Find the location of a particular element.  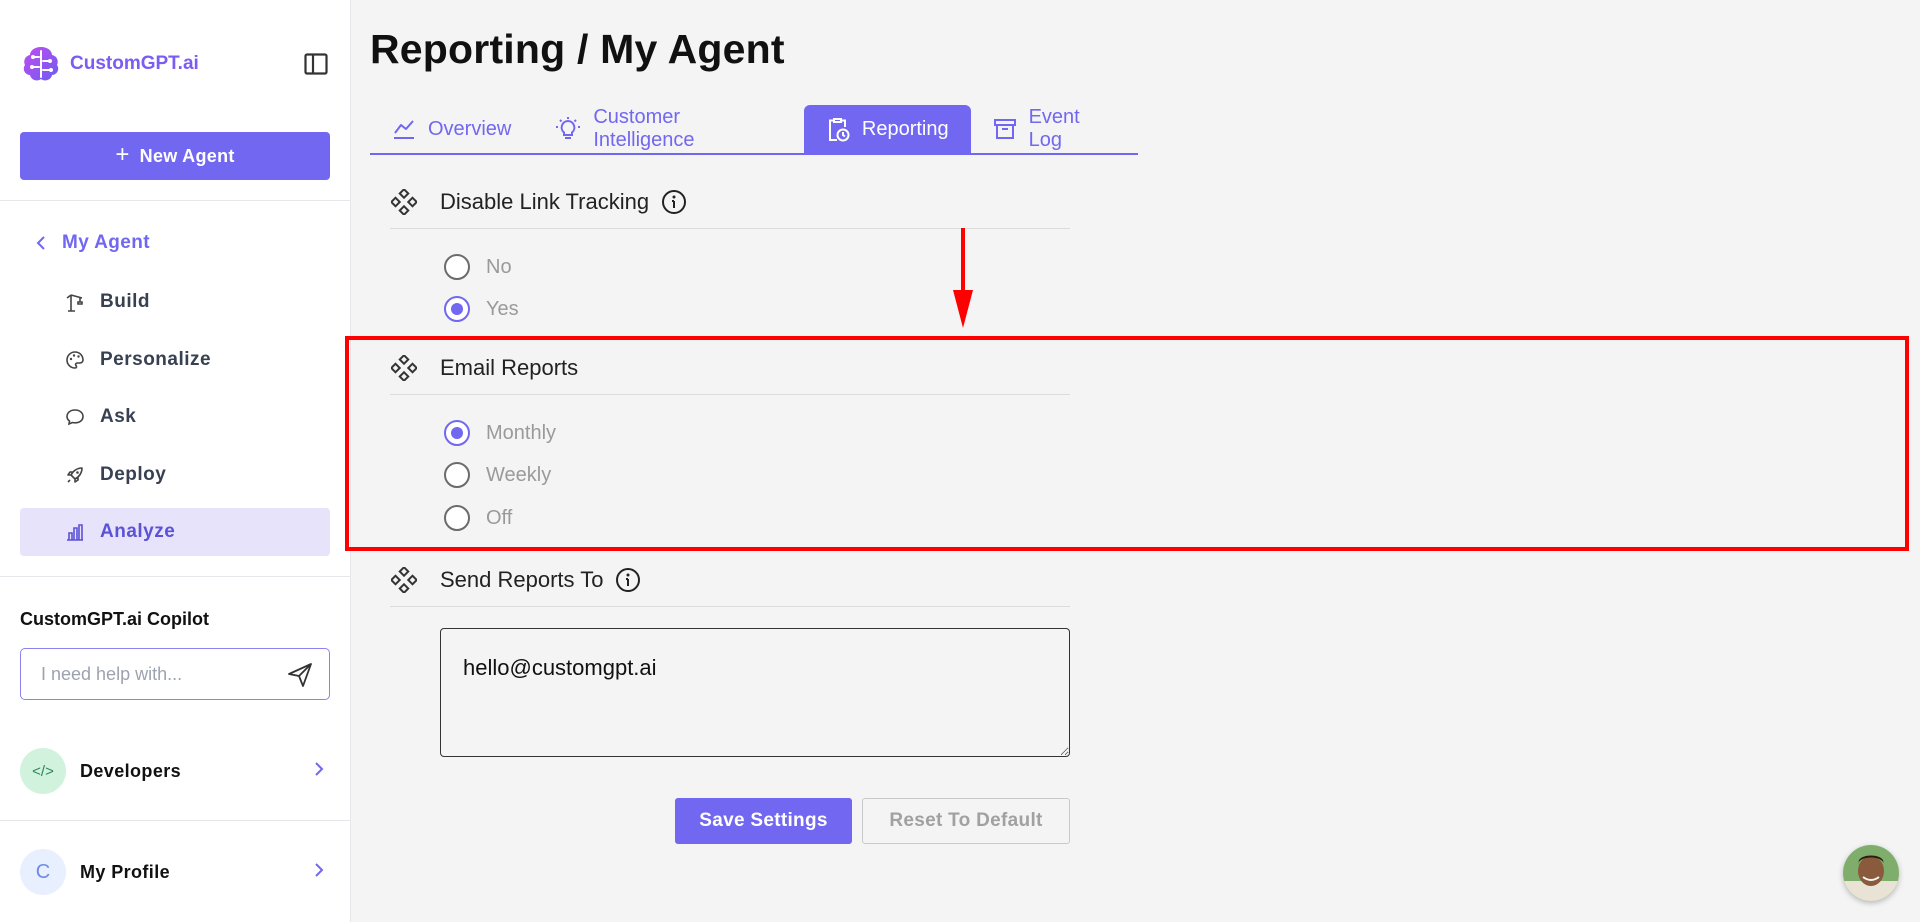

copilot-input is located at coordinates (146, 674).